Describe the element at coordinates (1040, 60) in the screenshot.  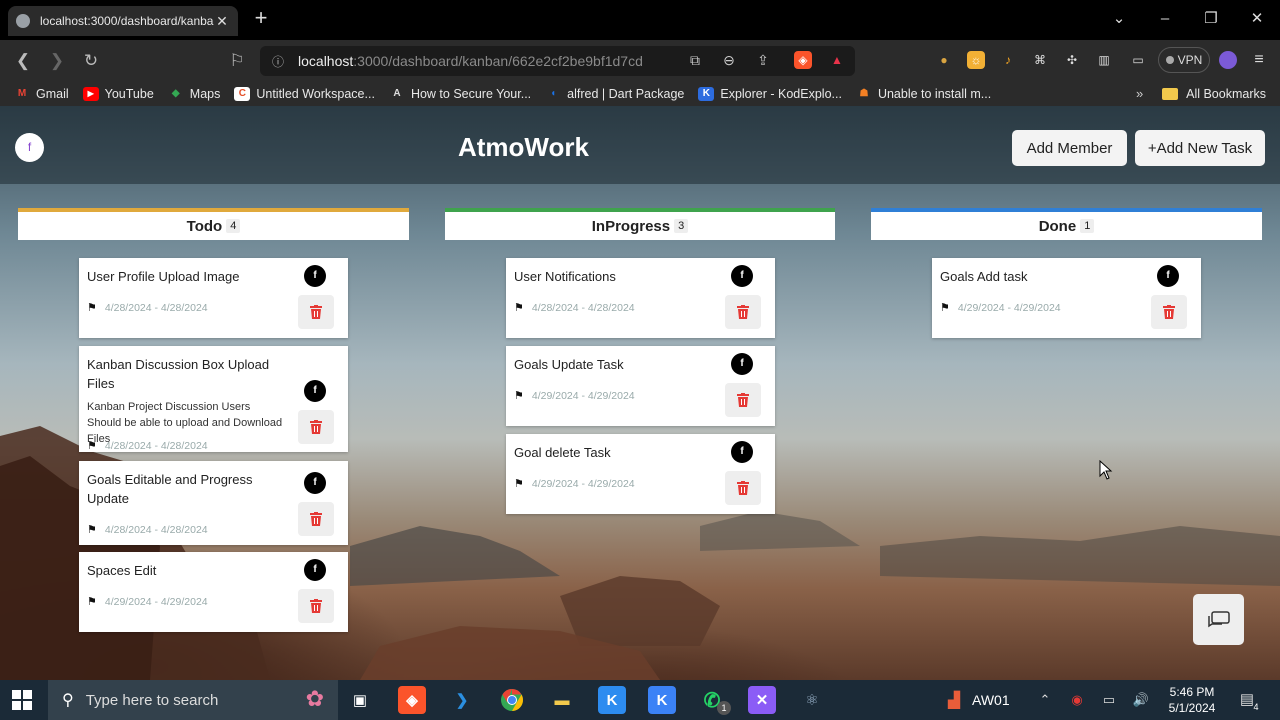
I see `code-extension-icon: ⌘` at that location.